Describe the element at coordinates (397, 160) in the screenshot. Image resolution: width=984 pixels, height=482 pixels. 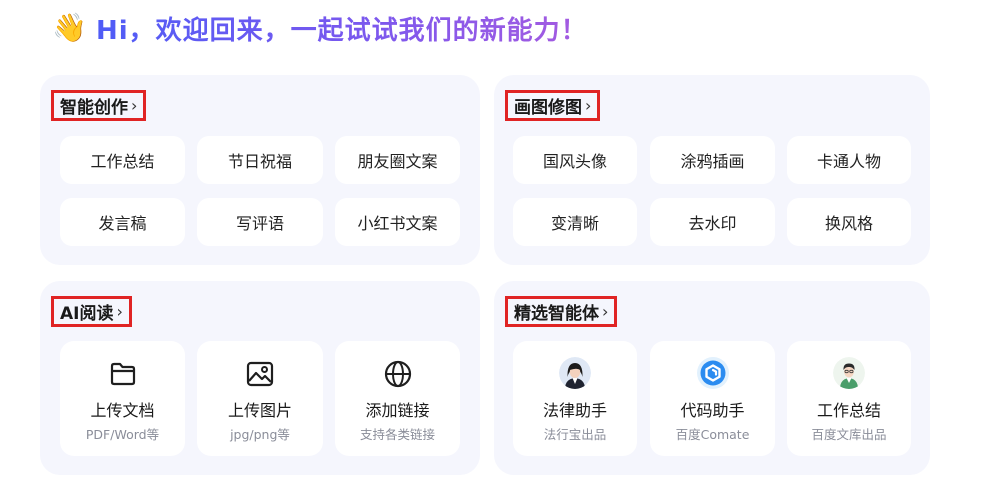
I see `chip-moments-copy: 朋友圈文案` at that location.